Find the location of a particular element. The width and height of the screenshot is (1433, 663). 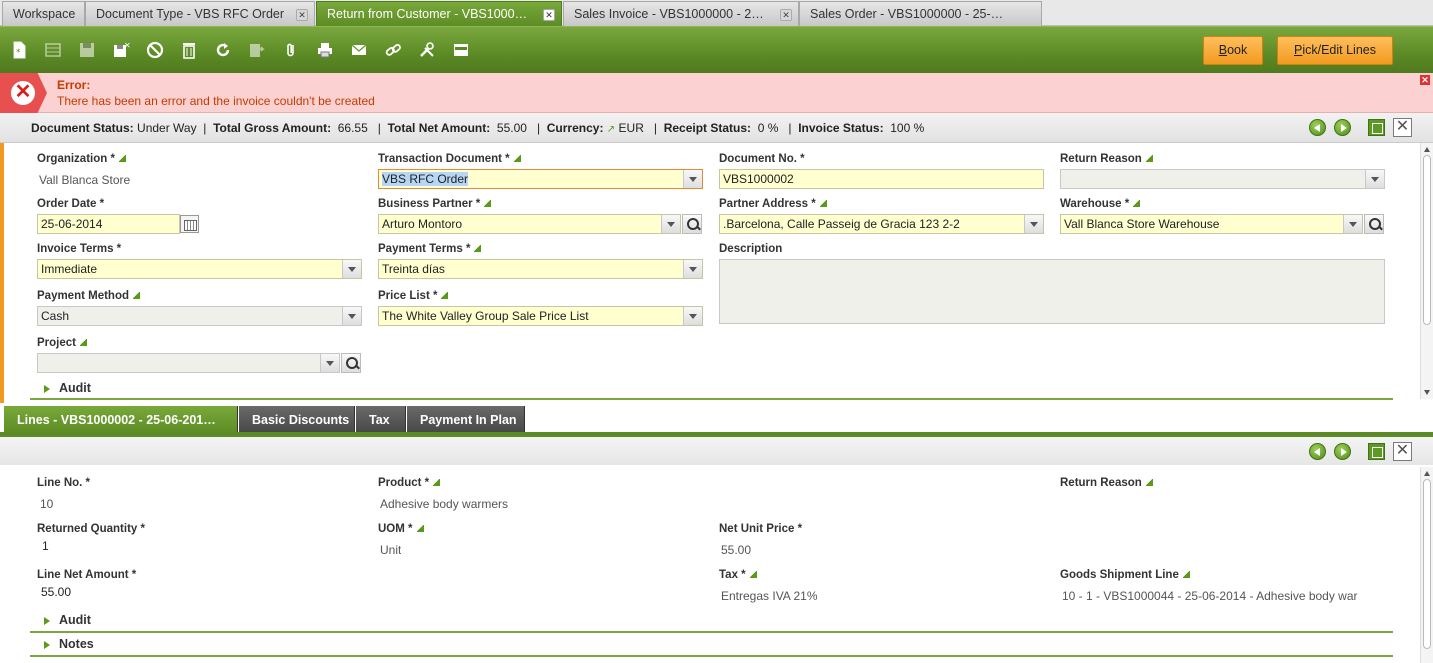

save-icon is located at coordinates (87, 50).